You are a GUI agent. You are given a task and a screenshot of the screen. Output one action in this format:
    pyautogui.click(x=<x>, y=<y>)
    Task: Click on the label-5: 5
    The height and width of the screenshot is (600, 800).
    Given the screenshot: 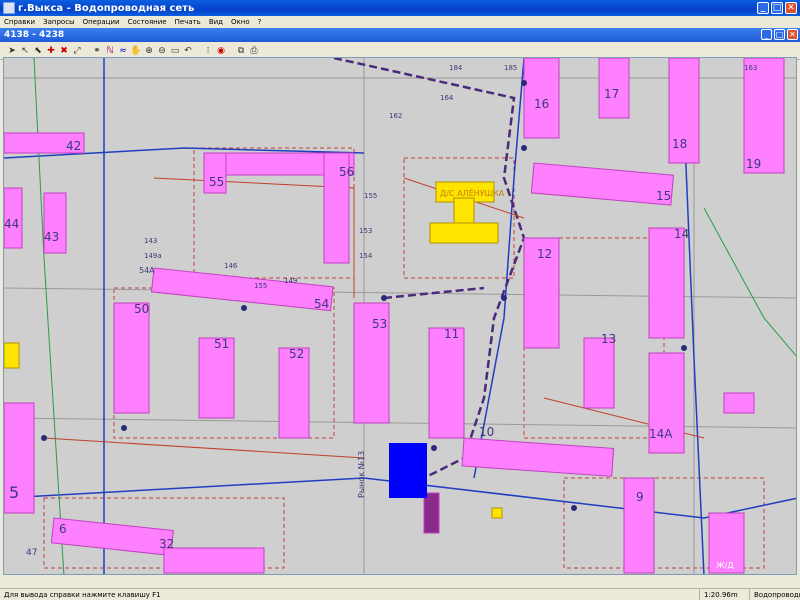 What is the action you would take?
    pyautogui.click(x=14, y=492)
    